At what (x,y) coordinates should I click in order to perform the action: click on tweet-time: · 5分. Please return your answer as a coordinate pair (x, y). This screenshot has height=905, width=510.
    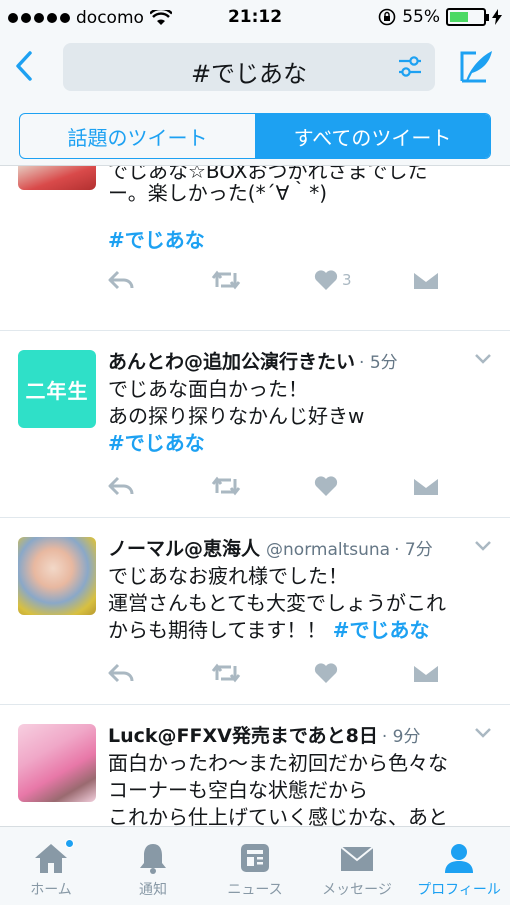
    Looking at the image, I should click on (378, 363).